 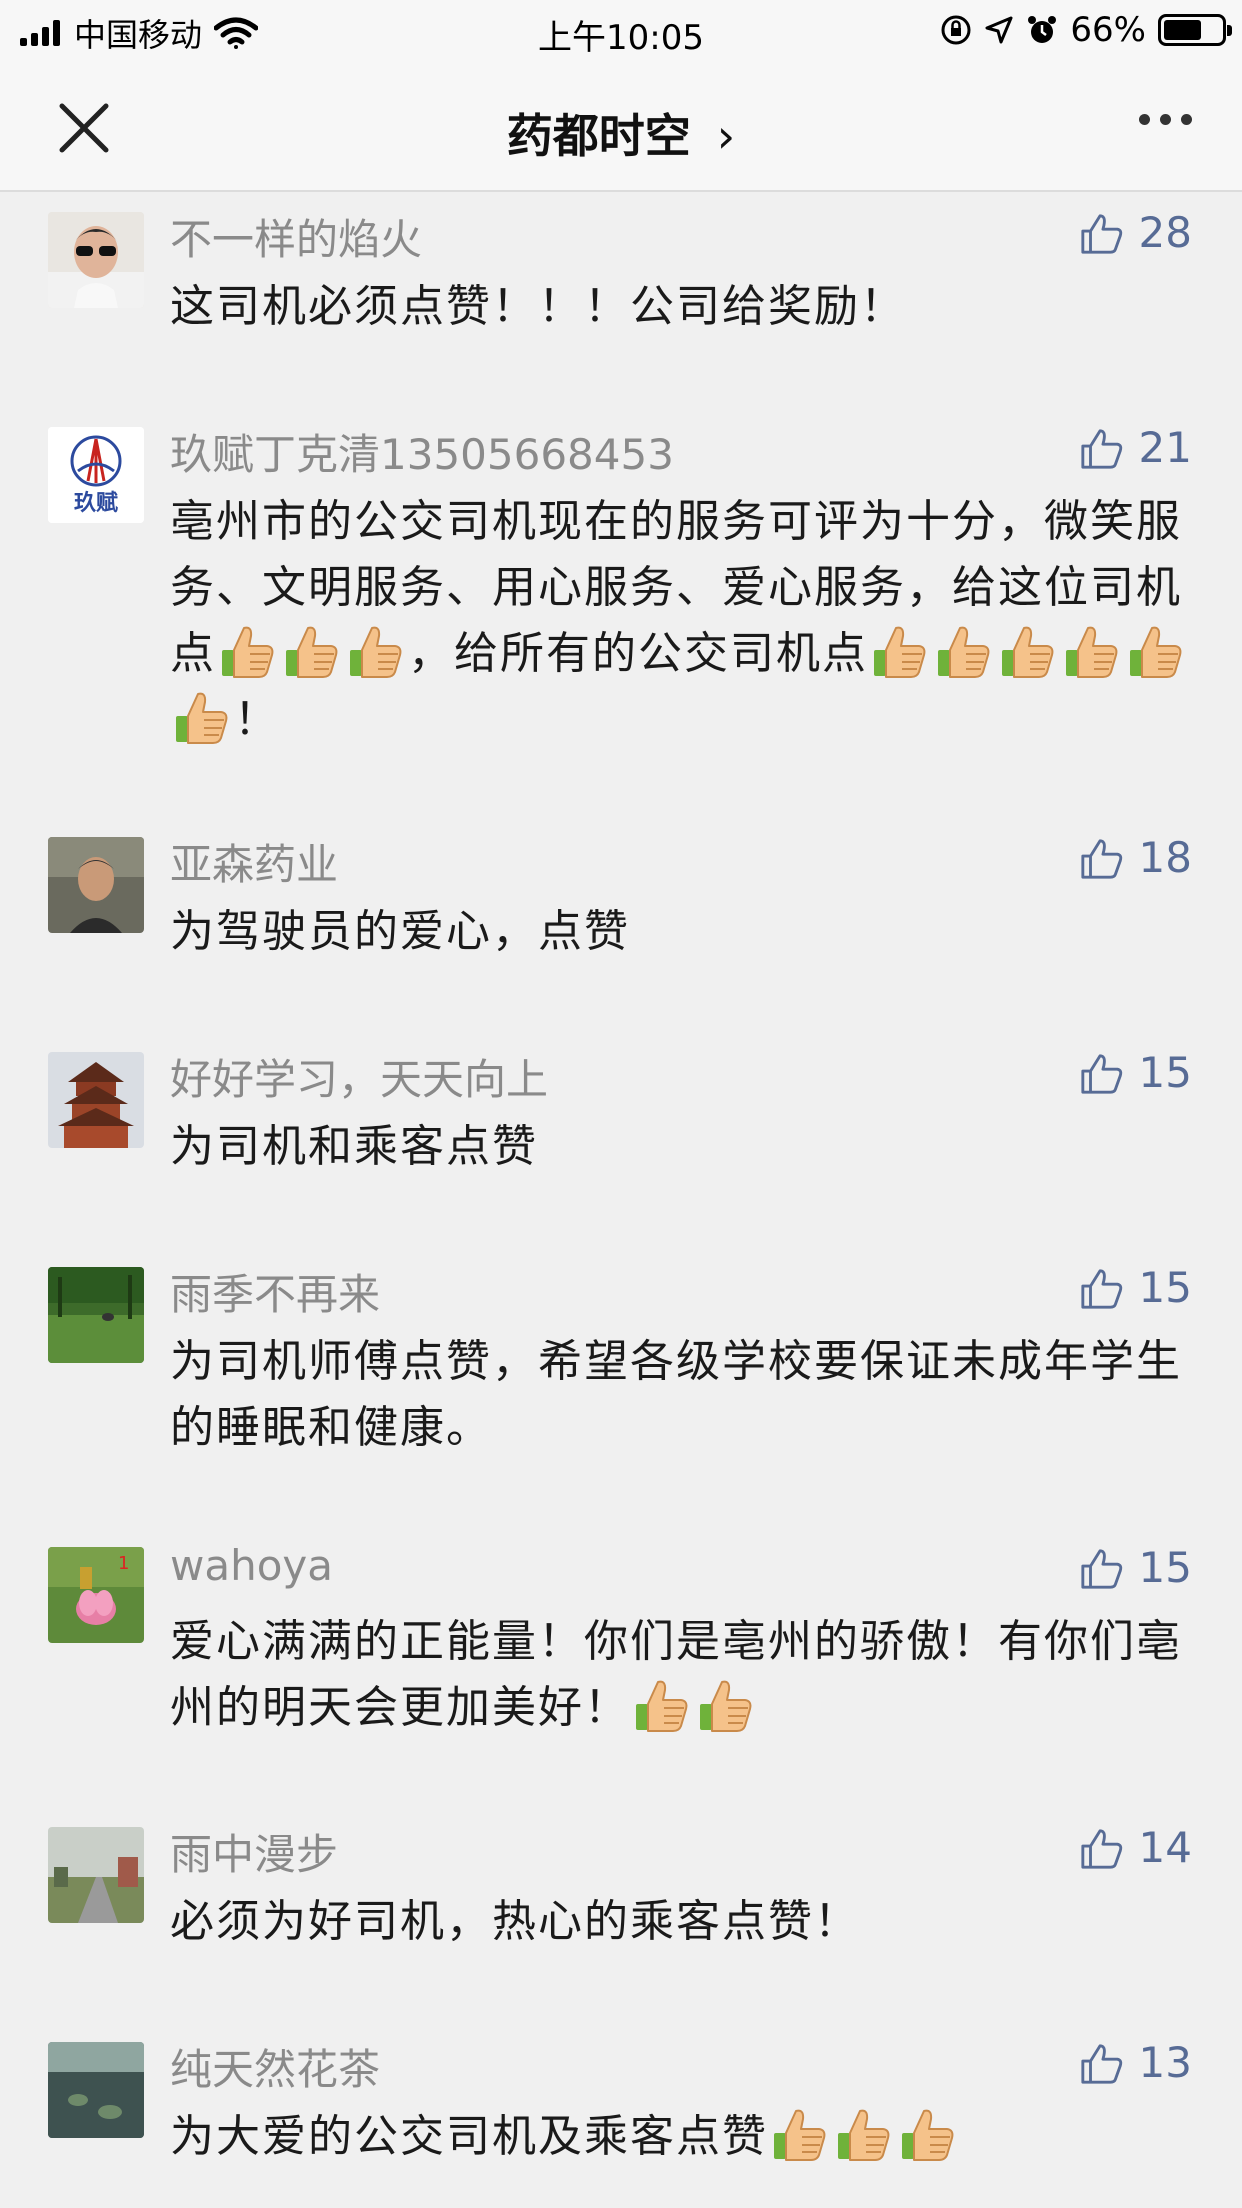 What do you see at coordinates (598, 136) in the screenshot?
I see `page-title-text: 药都时空` at bounding box center [598, 136].